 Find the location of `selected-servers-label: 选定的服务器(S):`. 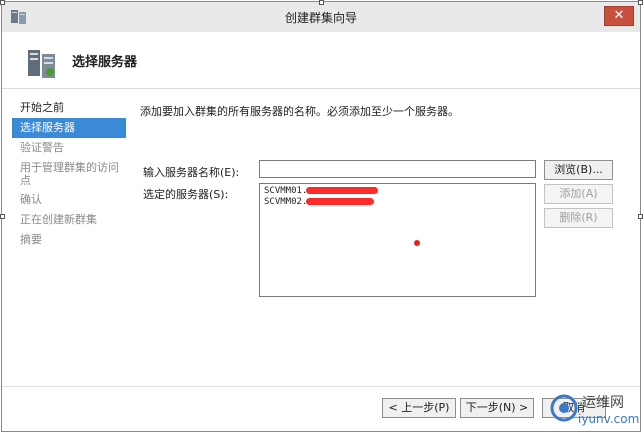

selected-servers-label: 选定的服务器(S): is located at coordinates (186, 194).